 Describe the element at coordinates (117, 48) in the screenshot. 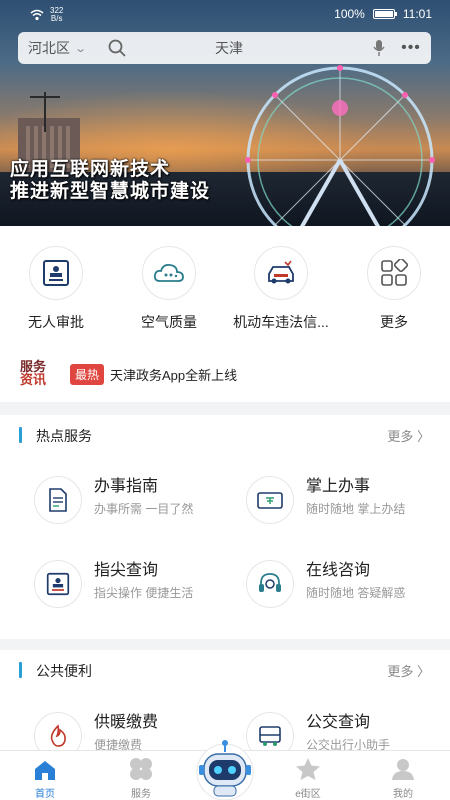

I see `search-icon` at that location.